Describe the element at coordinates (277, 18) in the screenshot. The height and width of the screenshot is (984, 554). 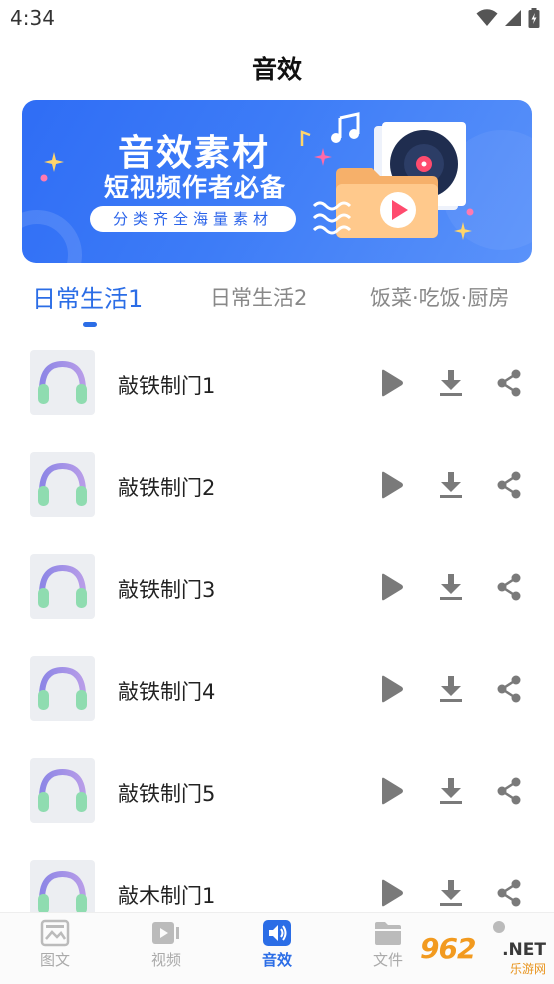
I see `status-bar: 4:34` at that location.